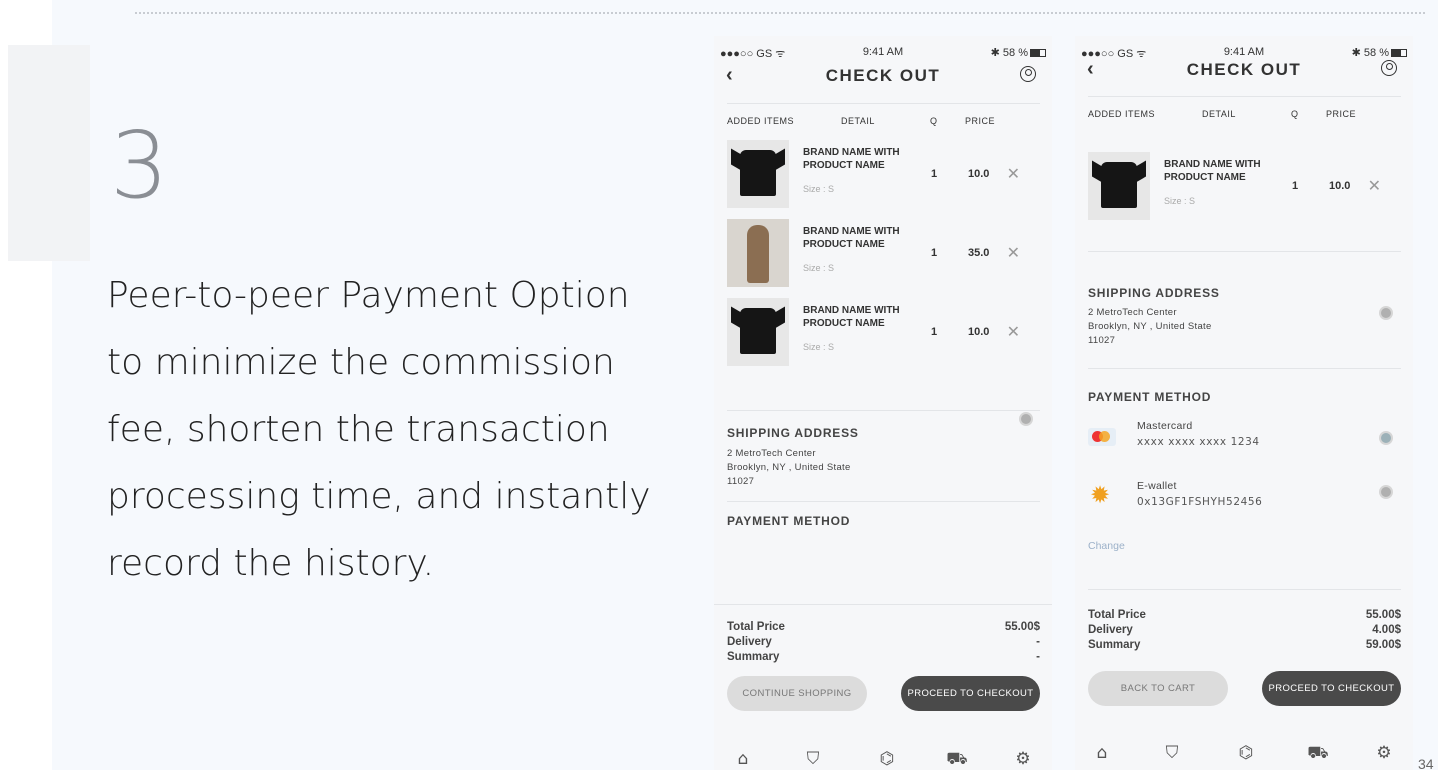  I want to click on payment-radio-selected, so click(1386, 438).